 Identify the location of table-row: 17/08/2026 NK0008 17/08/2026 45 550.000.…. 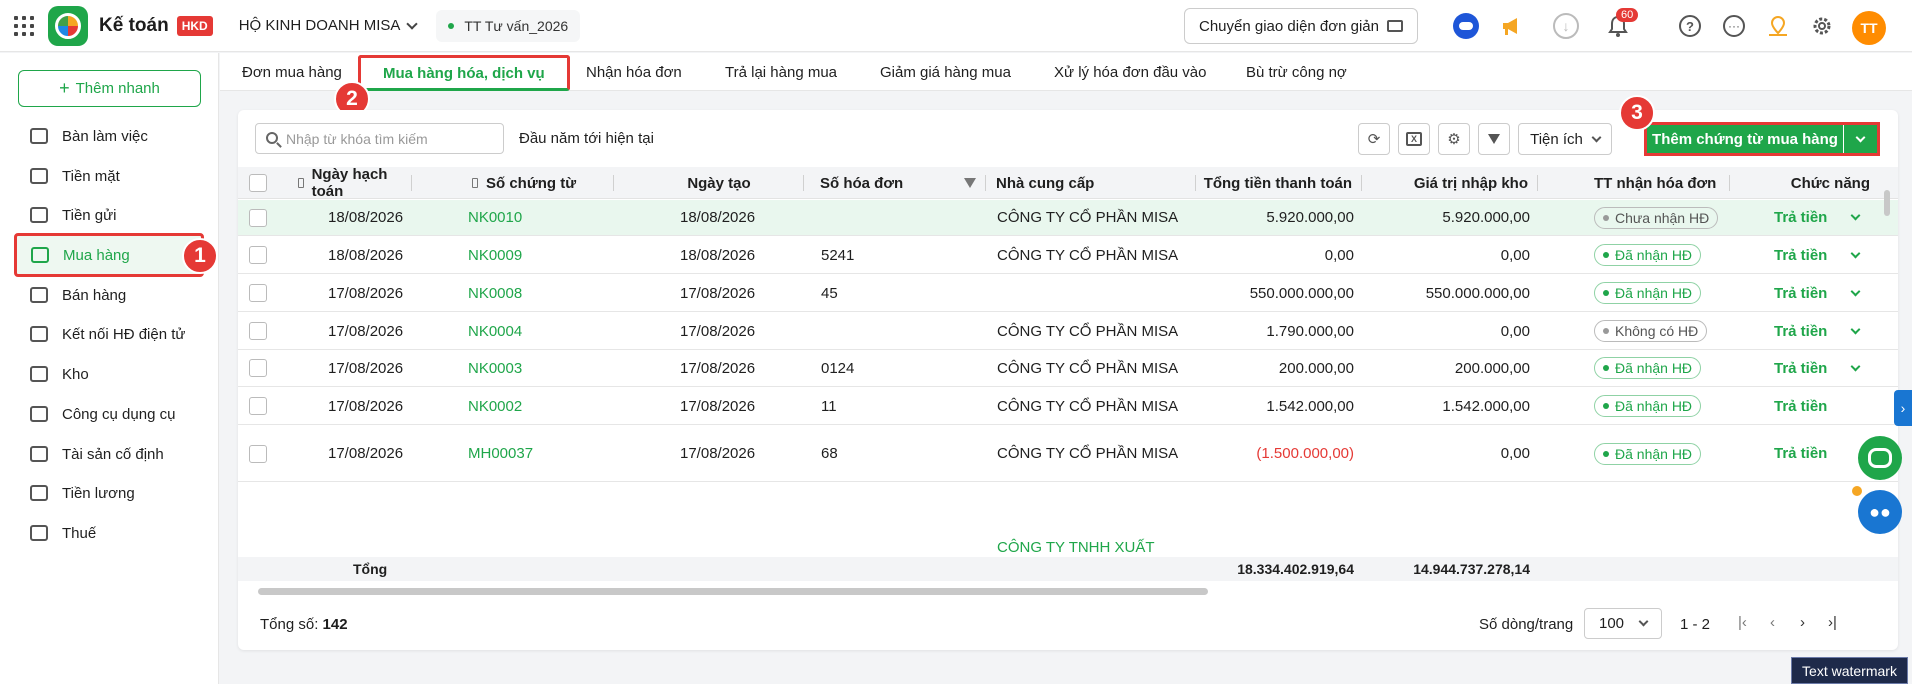
(1068, 293).